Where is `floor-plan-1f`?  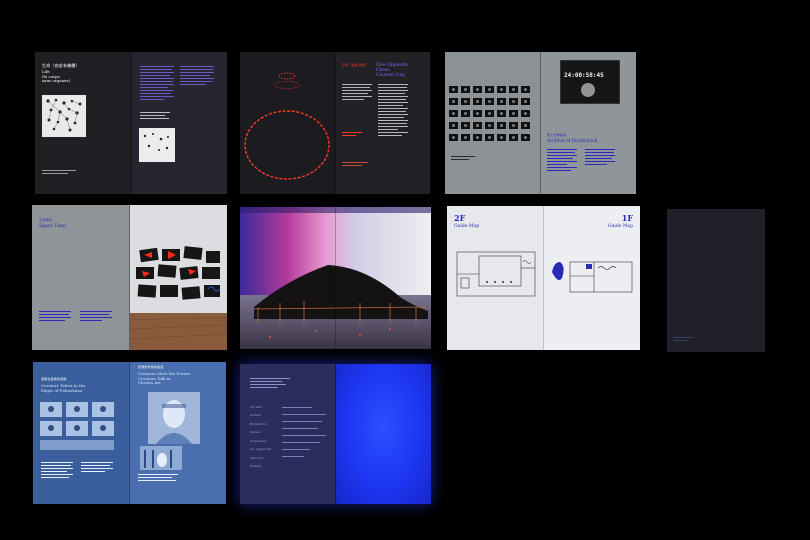 floor-plan-1f is located at coordinates (592, 277).